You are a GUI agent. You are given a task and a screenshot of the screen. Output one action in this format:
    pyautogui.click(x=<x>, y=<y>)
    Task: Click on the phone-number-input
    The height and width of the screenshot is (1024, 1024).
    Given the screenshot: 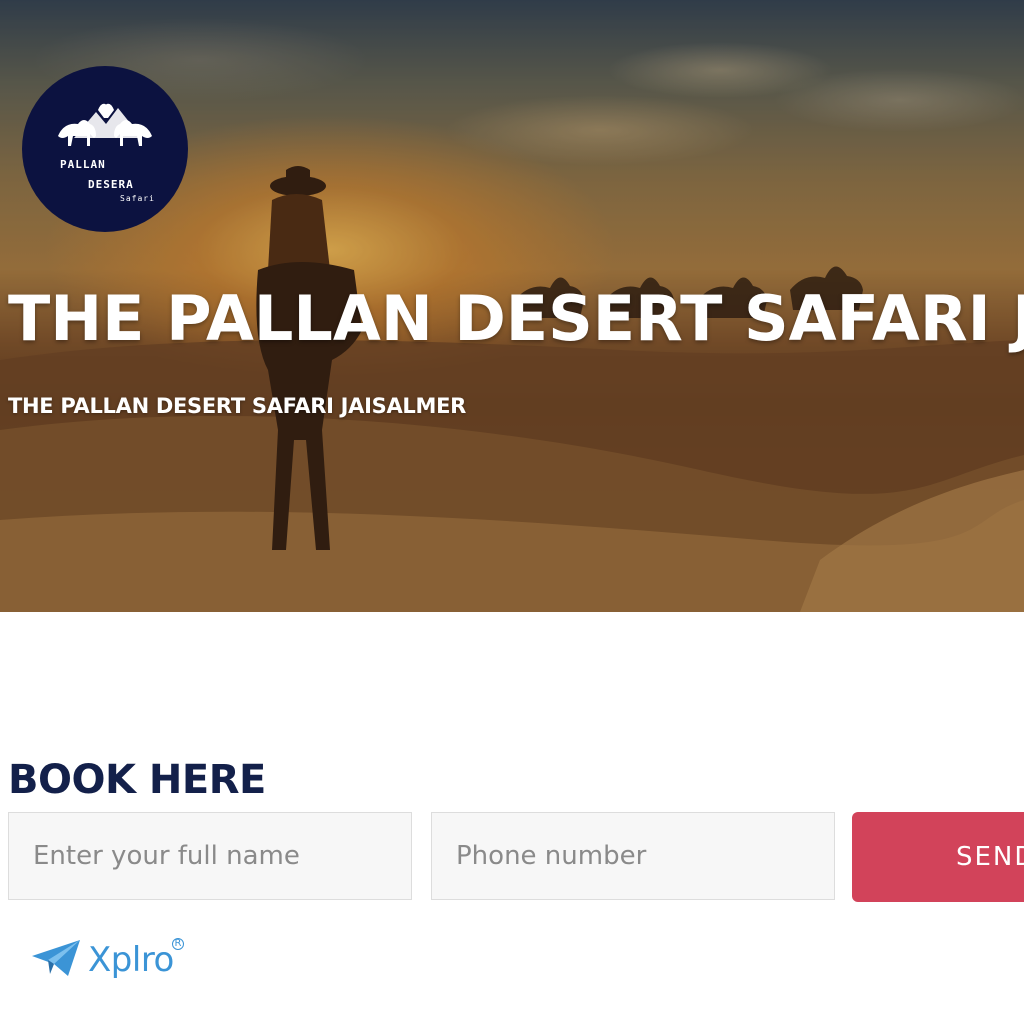 What is the action you would take?
    pyautogui.click(x=633, y=856)
    